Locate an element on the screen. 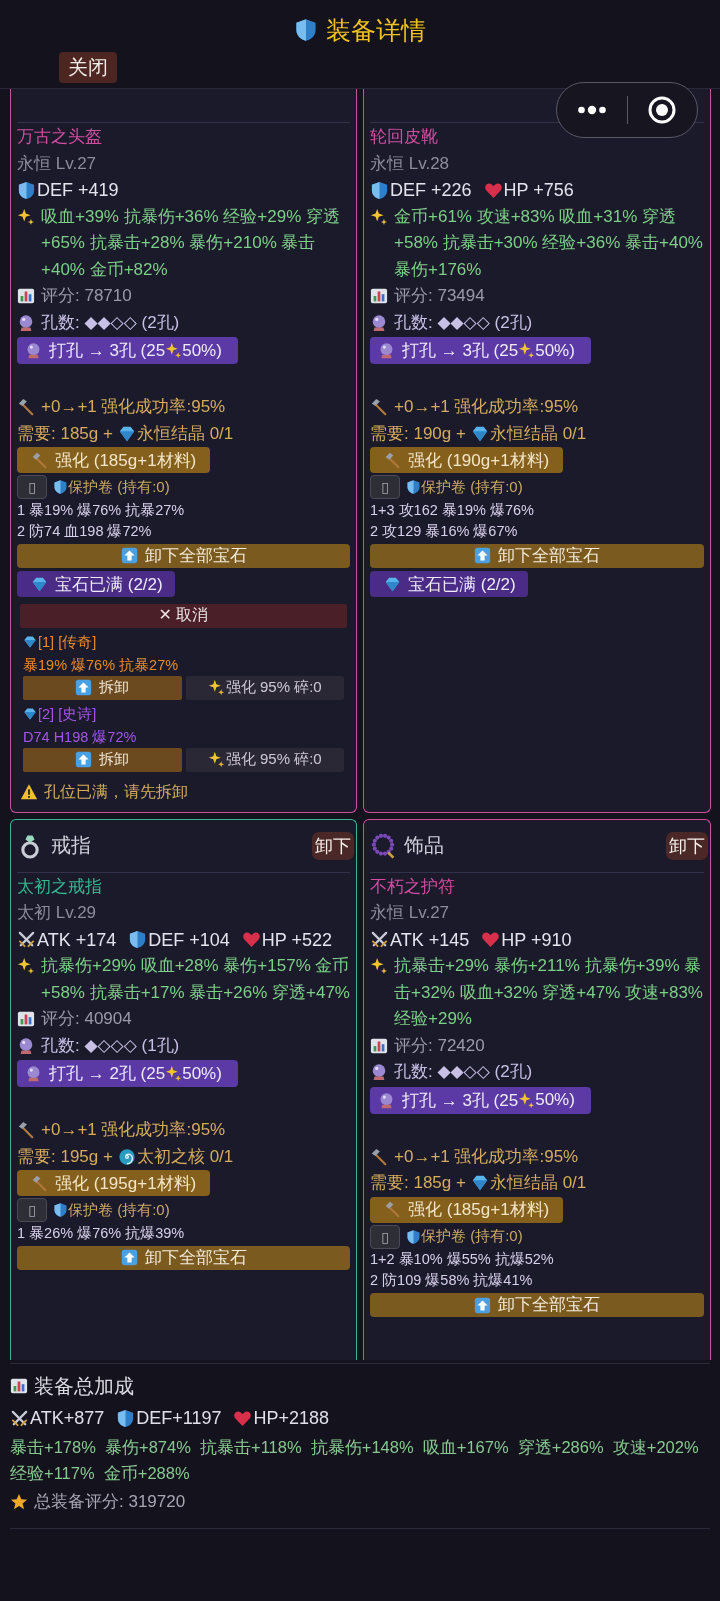  gem-stats: 暴19% 爆76% 抗暴27% is located at coordinates (101, 665).